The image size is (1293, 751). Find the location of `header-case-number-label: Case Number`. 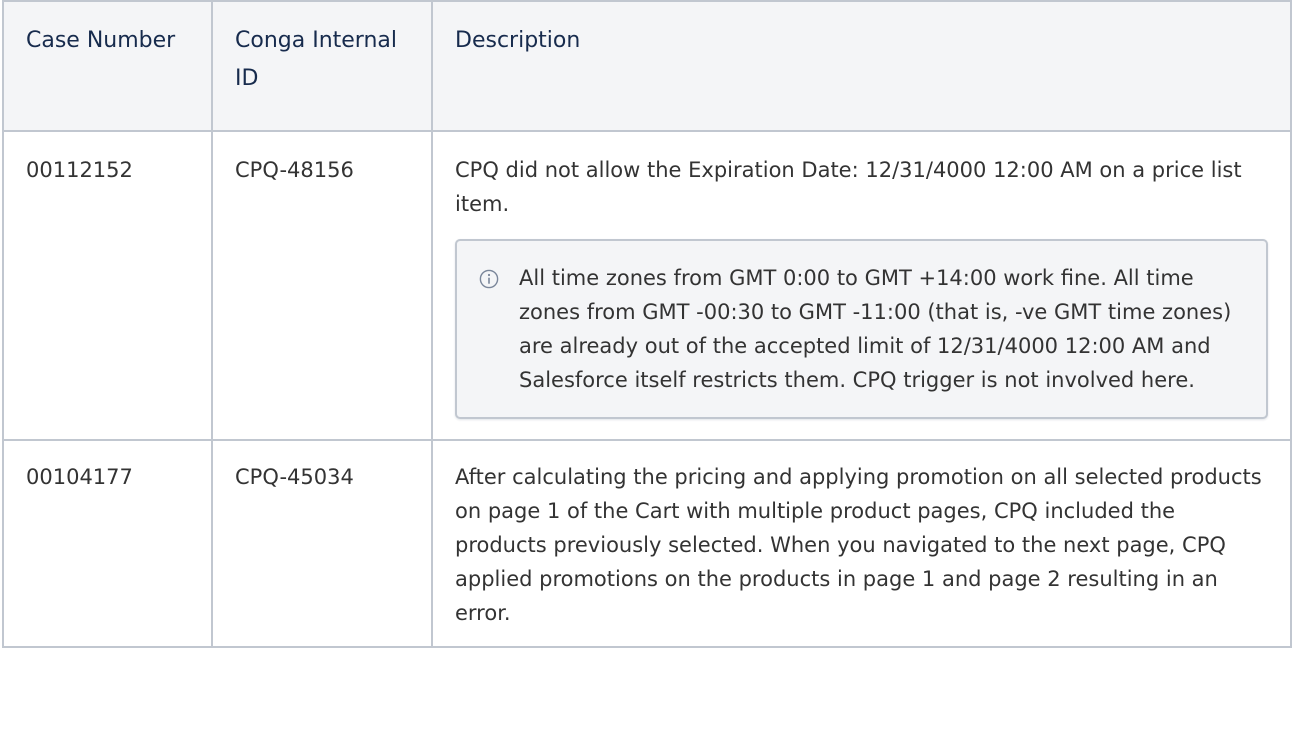

header-case-number-label: Case Number is located at coordinates (101, 40).